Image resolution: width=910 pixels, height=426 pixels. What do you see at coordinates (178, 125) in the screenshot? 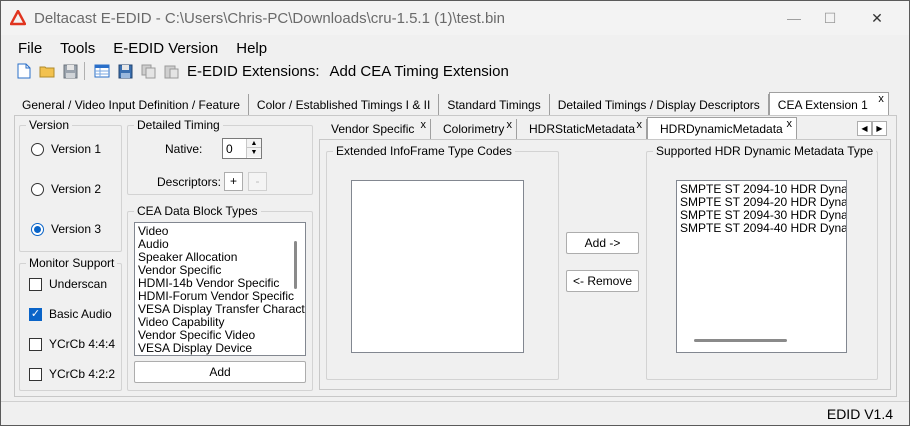
I see `detailed-timing-legend: Detailed Timing` at bounding box center [178, 125].